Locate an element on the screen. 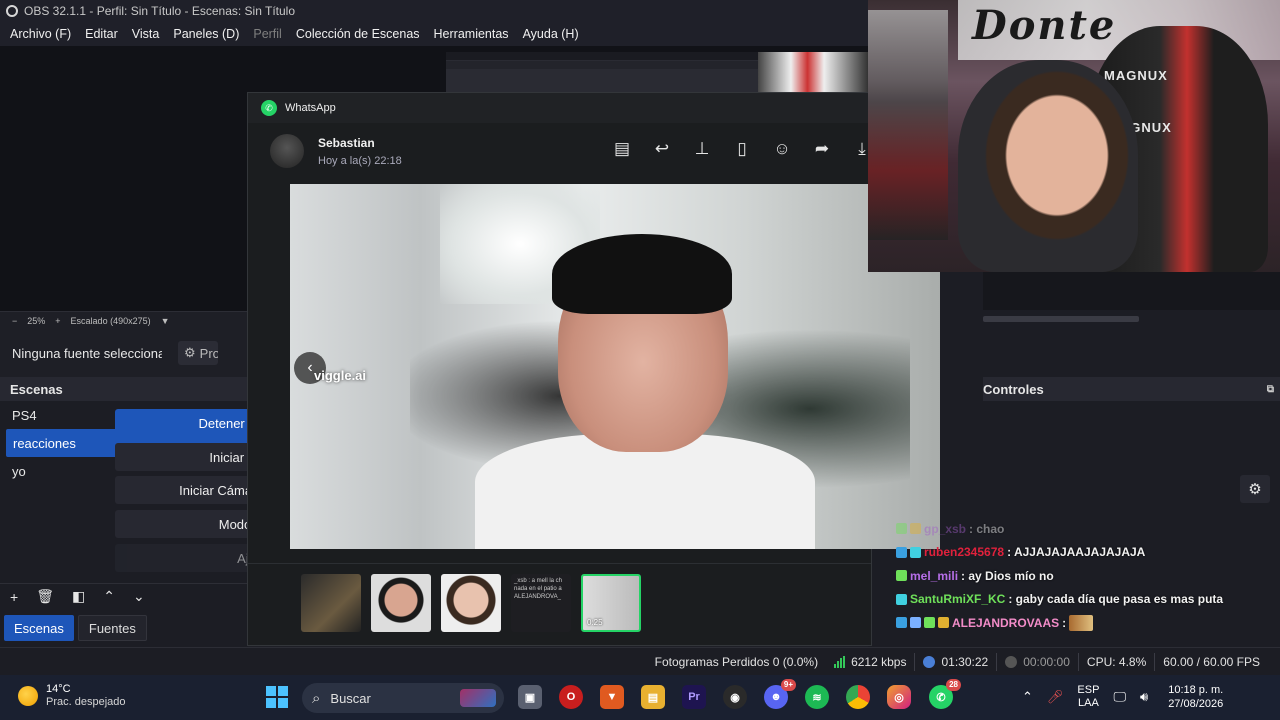  instagram-icon: ◎ is located at coordinates (899, 697).